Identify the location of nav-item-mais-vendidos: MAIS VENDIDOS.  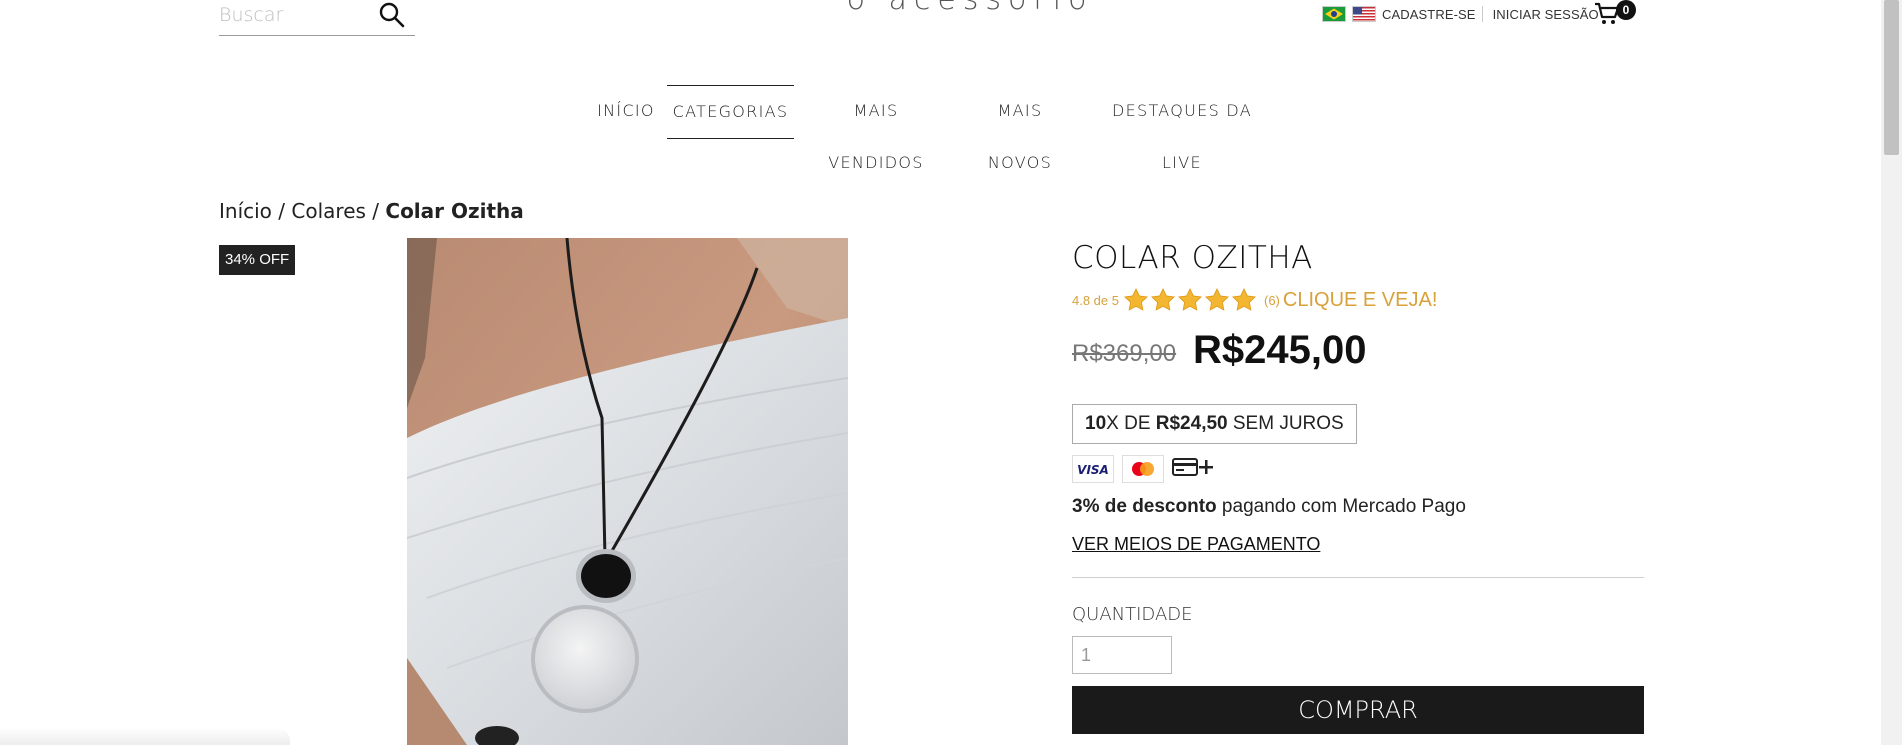
(876, 128).